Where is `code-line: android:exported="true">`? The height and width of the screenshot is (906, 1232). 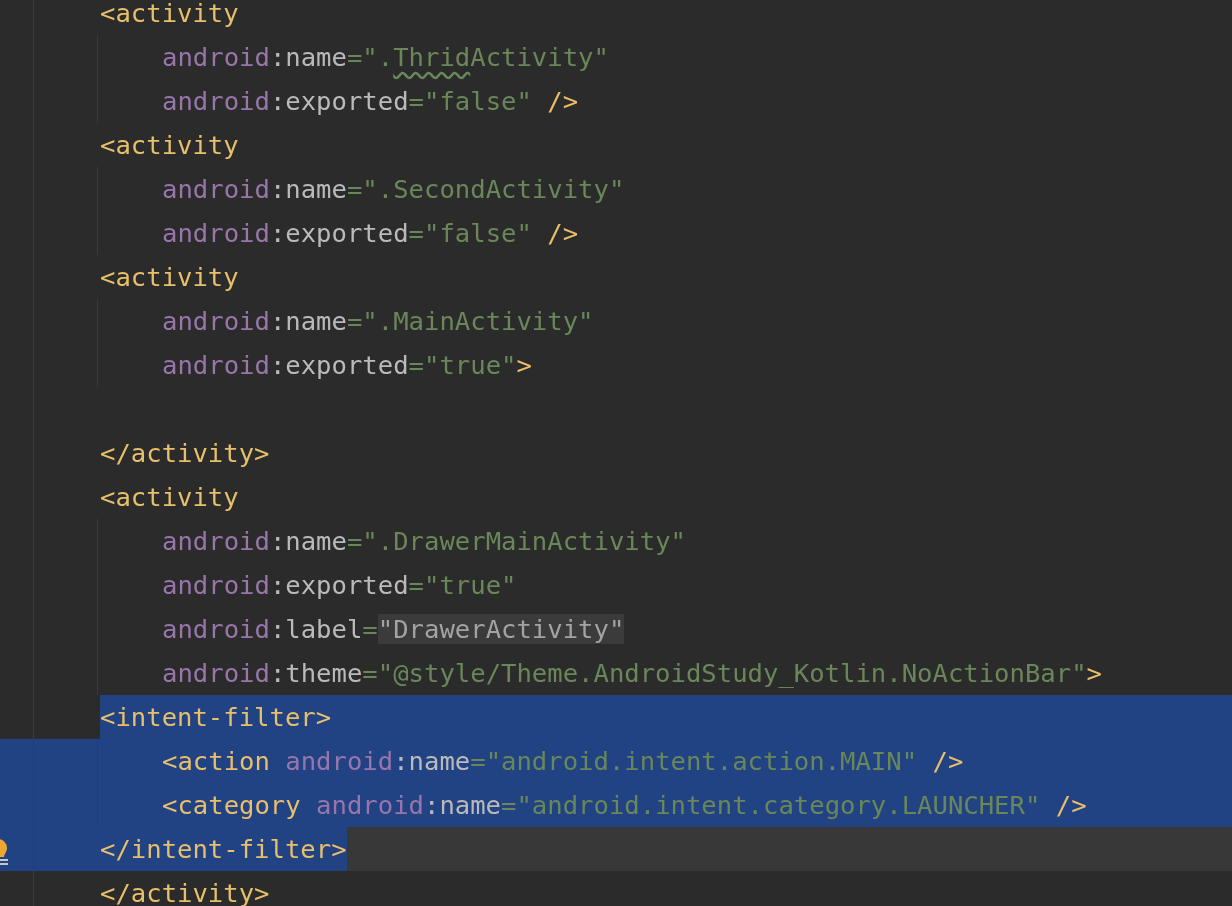
code-line: android:exported="true"> is located at coordinates (347, 365).